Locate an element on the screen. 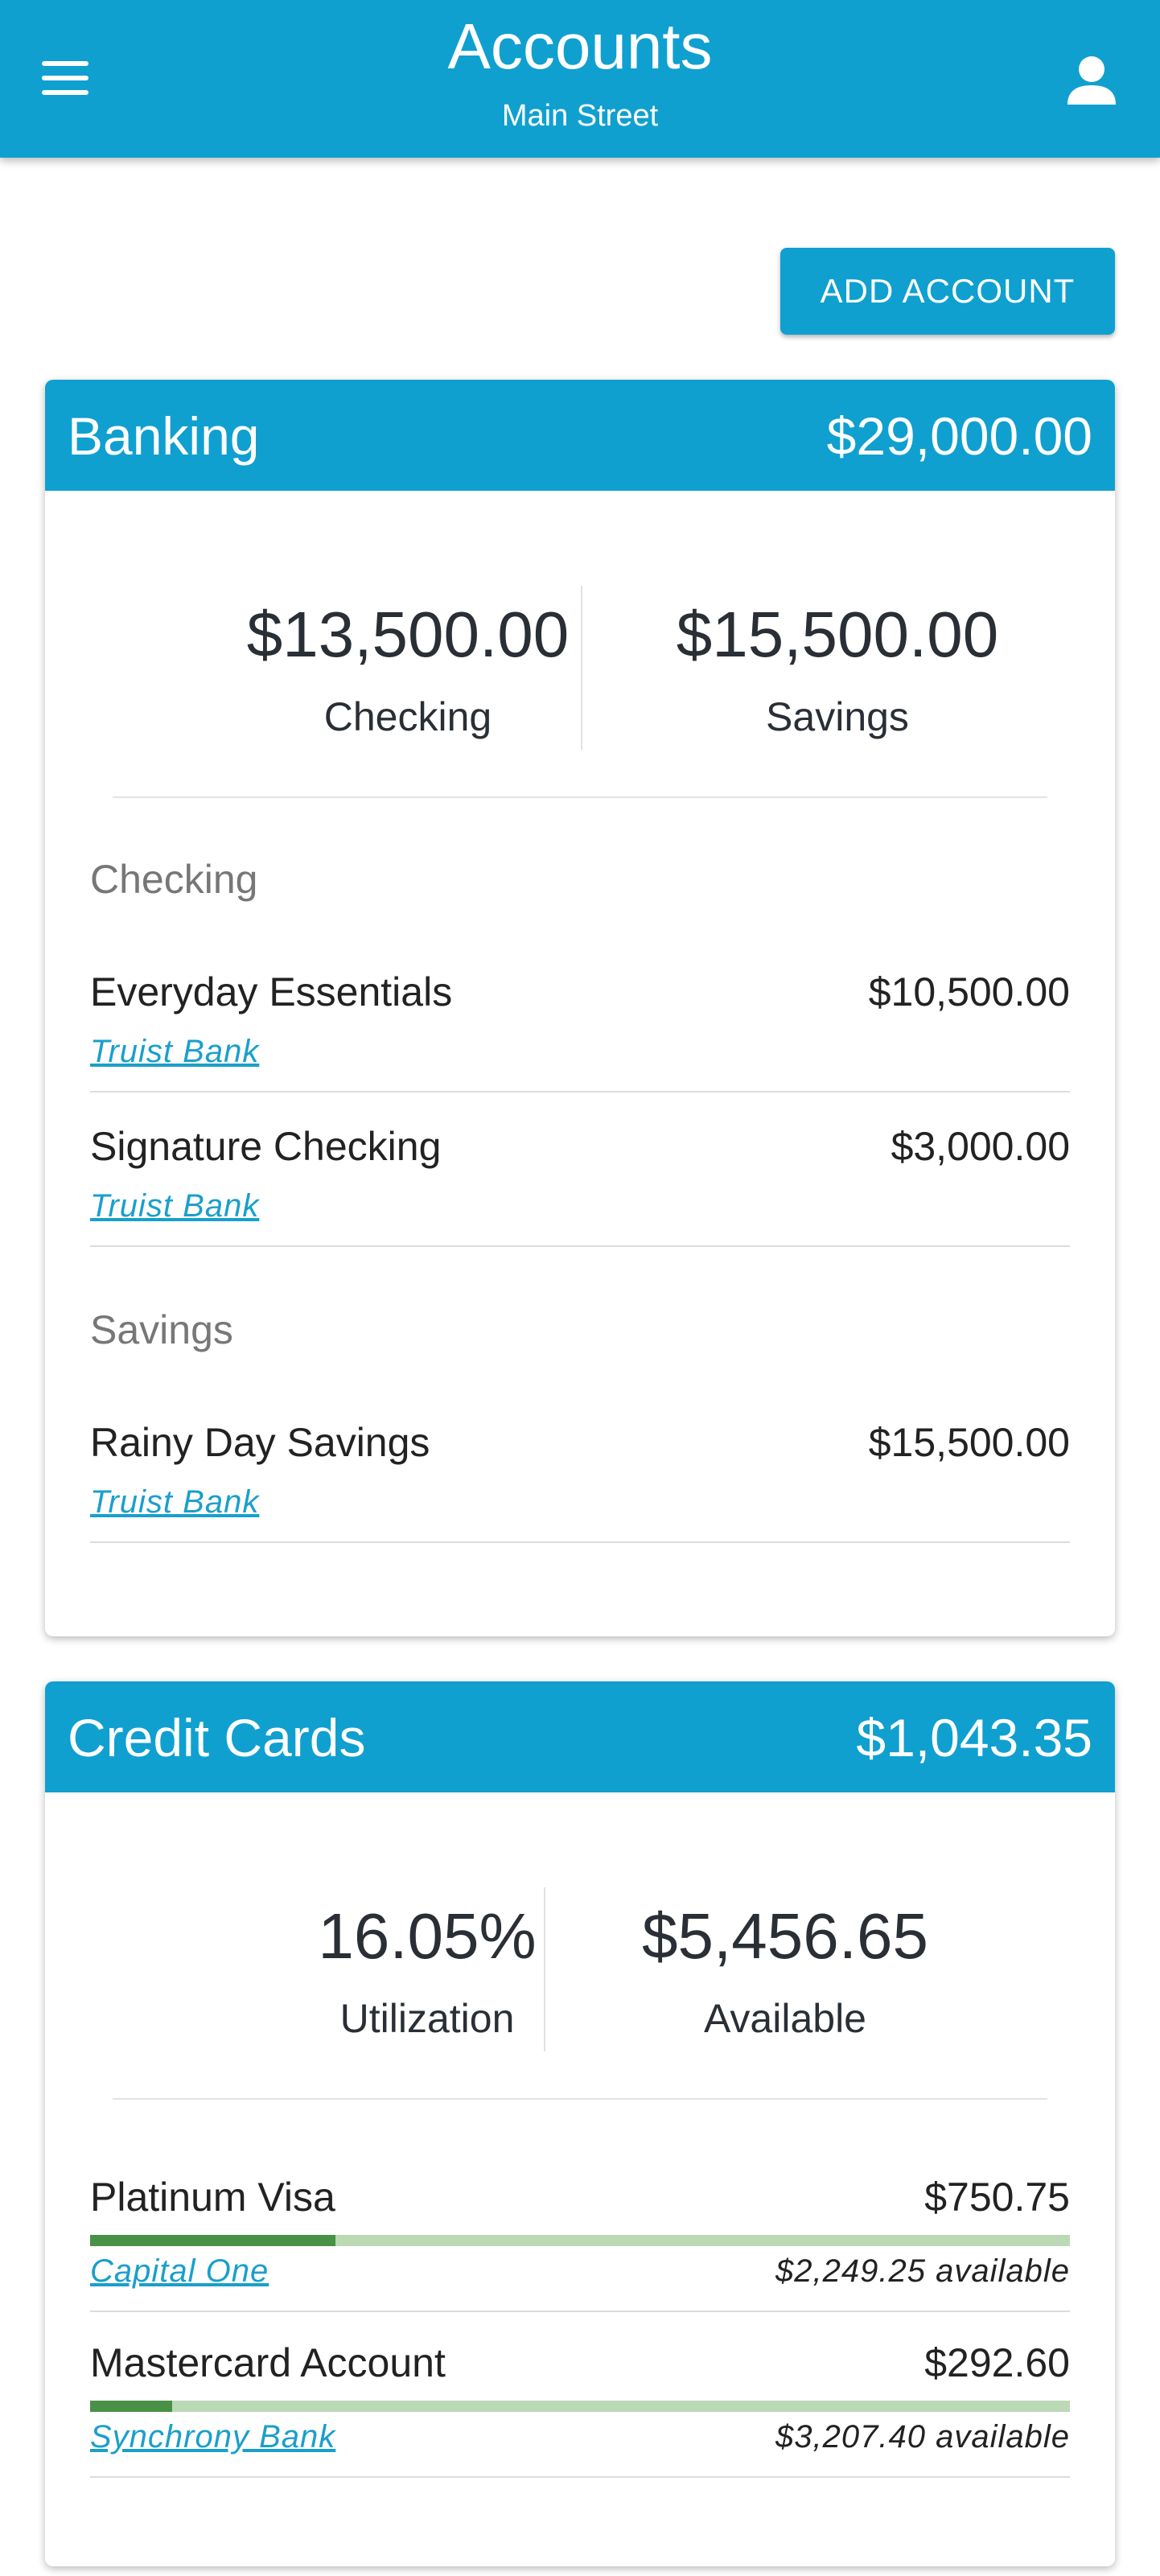 The image size is (1160, 2576). card-name: Mastercard Account is located at coordinates (268, 2362).